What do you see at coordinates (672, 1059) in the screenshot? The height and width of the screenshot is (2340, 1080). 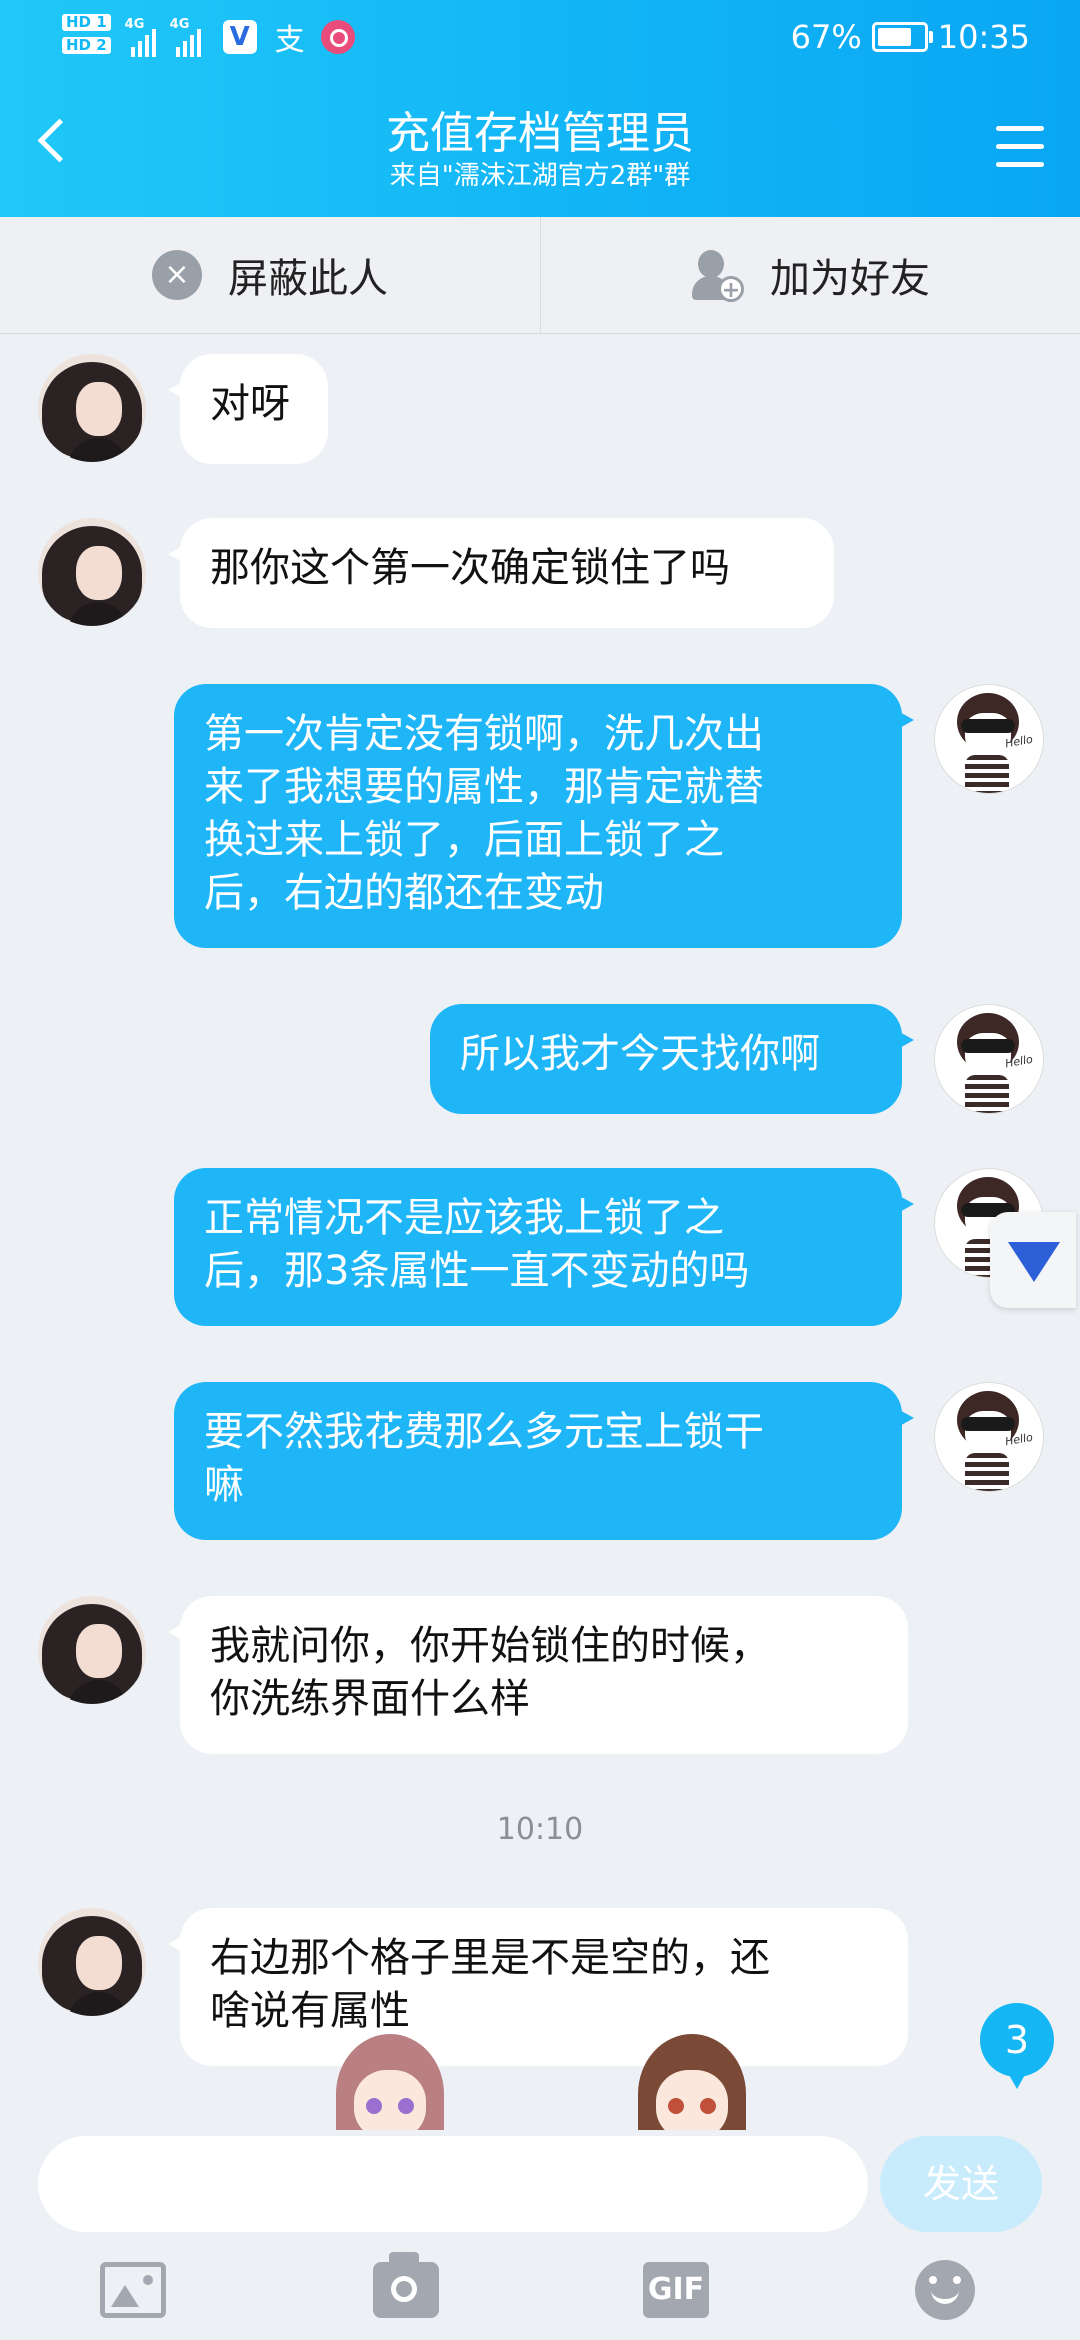 I see `message-bubble-outgoing: 所以我才今天找你啊` at bounding box center [672, 1059].